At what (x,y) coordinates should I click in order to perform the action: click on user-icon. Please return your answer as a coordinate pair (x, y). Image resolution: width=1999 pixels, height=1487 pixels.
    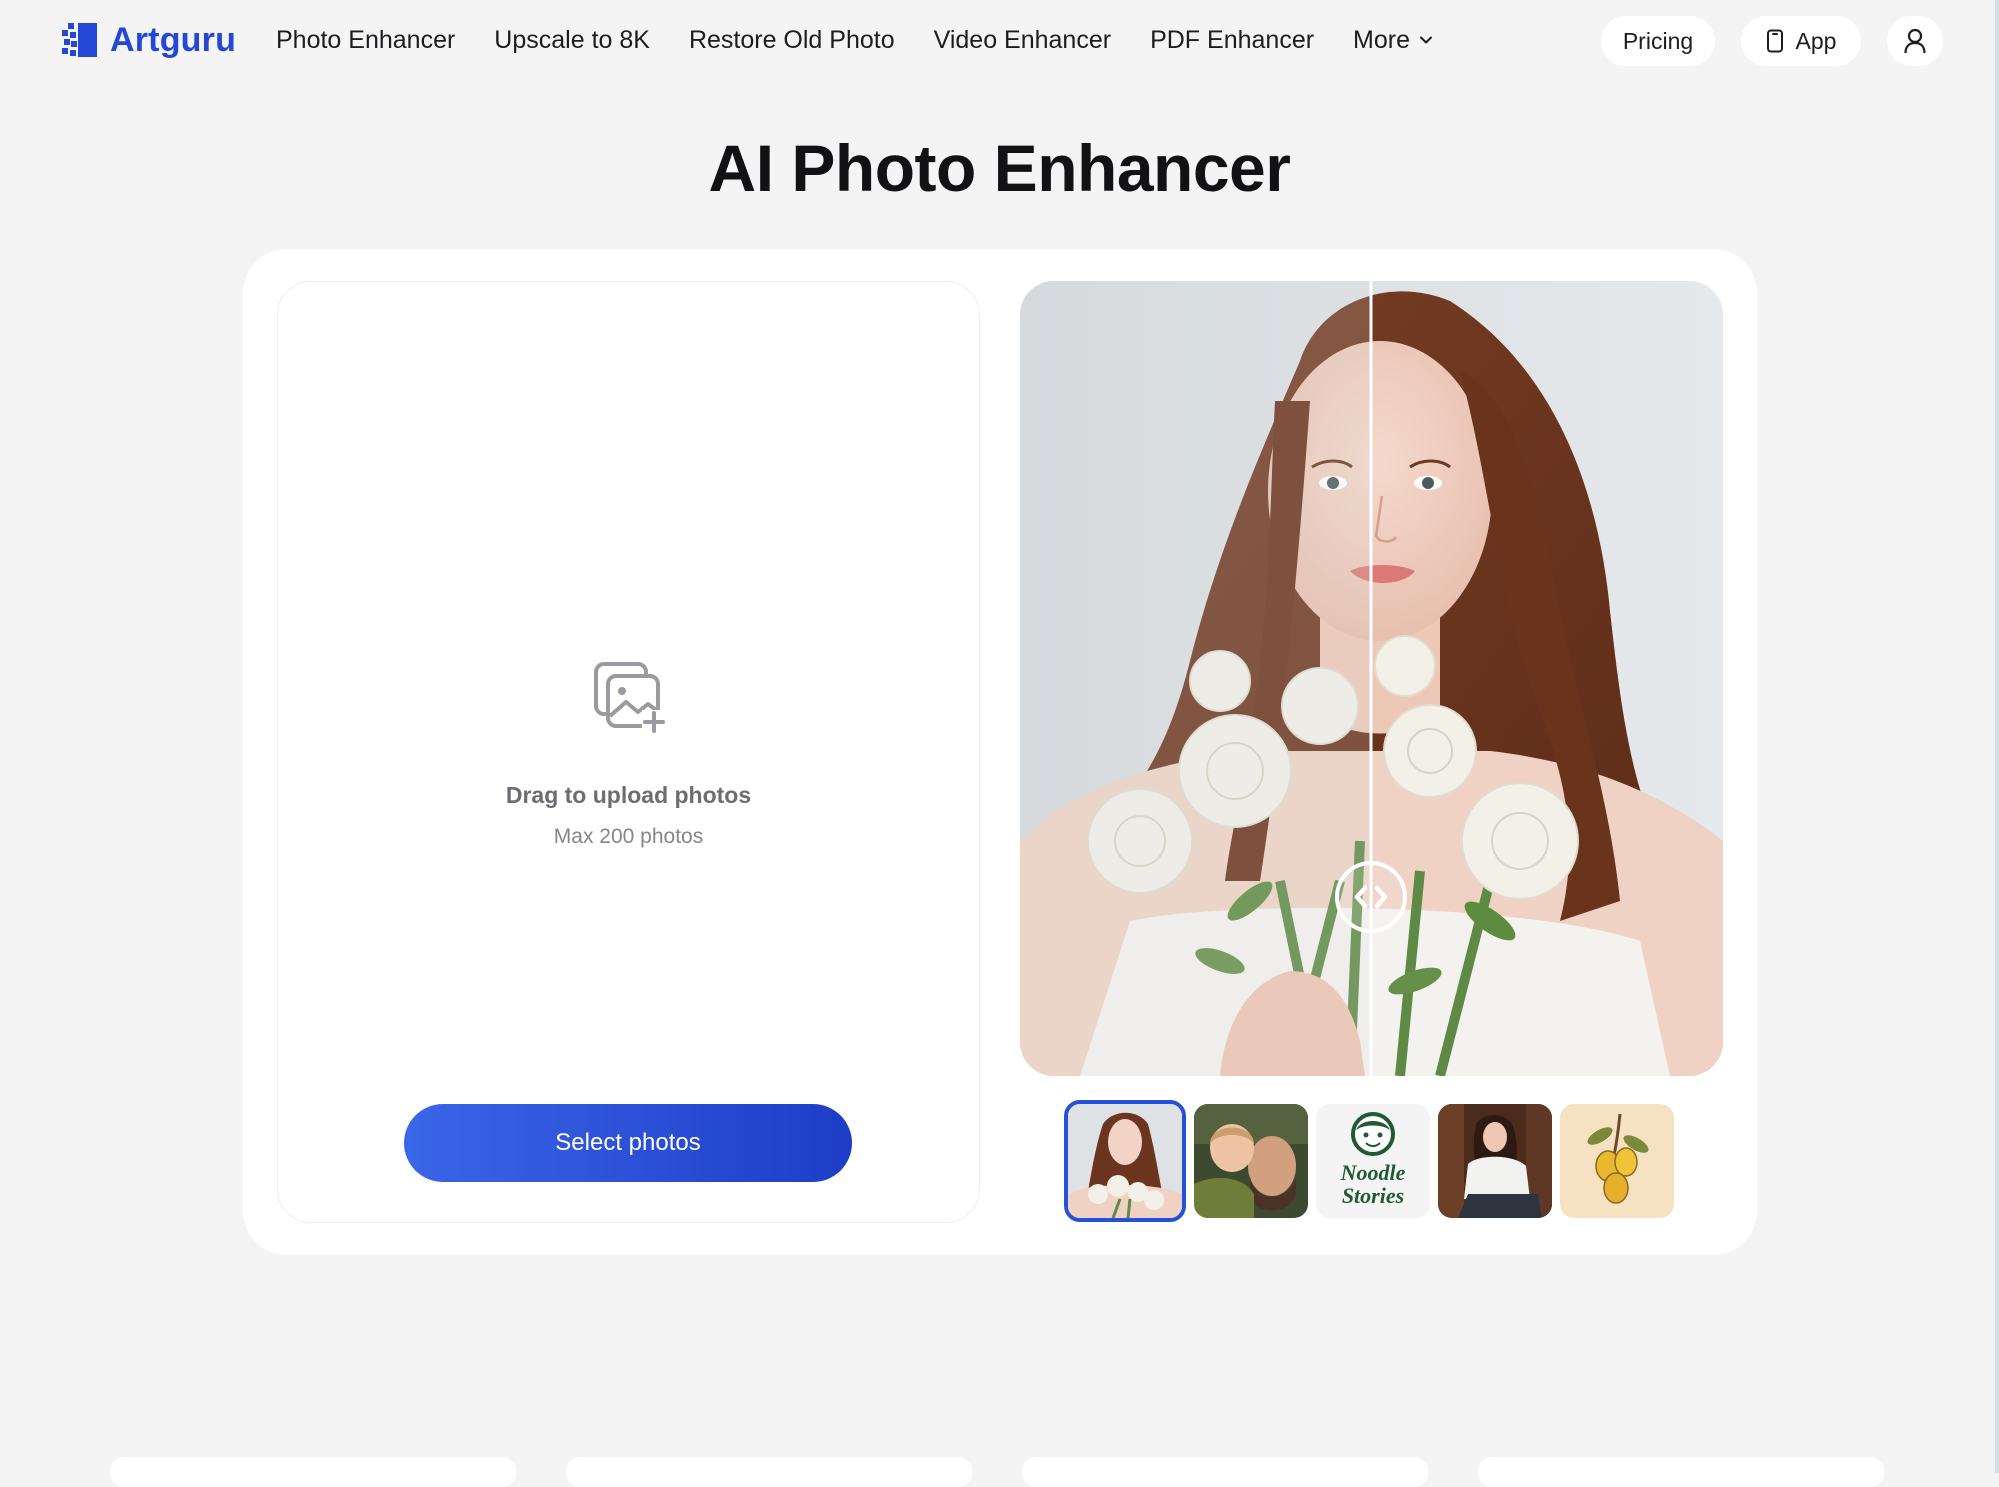
    Looking at the image, I should click on (1915, 41).